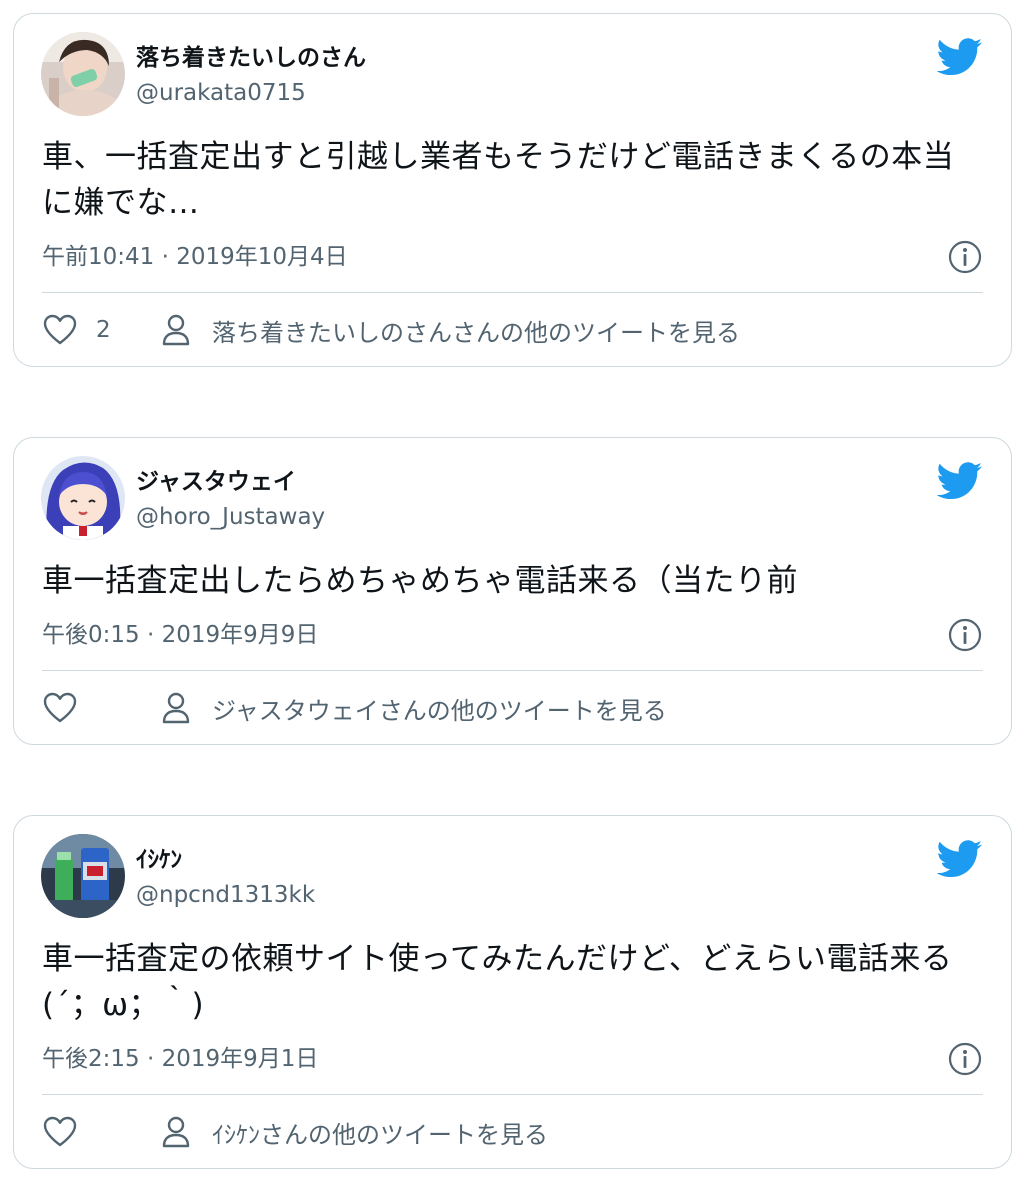 The height and width of the screenshot is (1180, 1026). Describe the element at coordinates (180, 1059) in the screenshot. I see `tweet-timestamp: 午後2:15 · 2019年9月1日` at that location.